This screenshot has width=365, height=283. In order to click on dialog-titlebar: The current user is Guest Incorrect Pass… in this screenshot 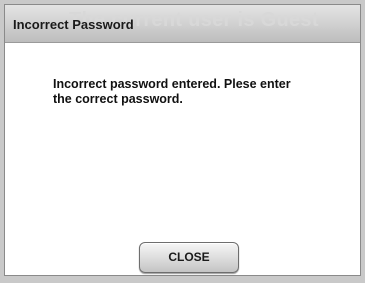, I will do `click(182, 24)`.